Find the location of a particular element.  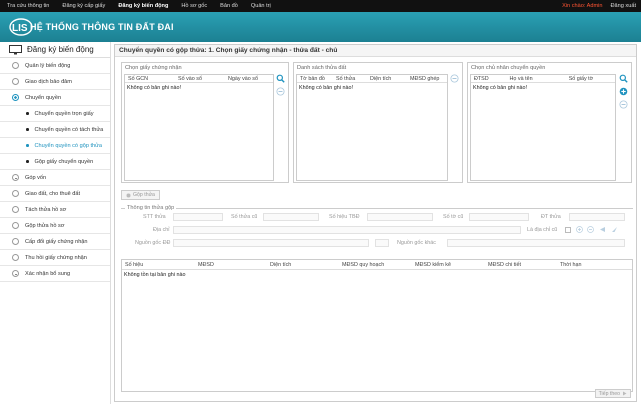

sidebar-item-gop-thua-ho-so: Gộp thửa hồ sơ is located at coordinates (55, 226).